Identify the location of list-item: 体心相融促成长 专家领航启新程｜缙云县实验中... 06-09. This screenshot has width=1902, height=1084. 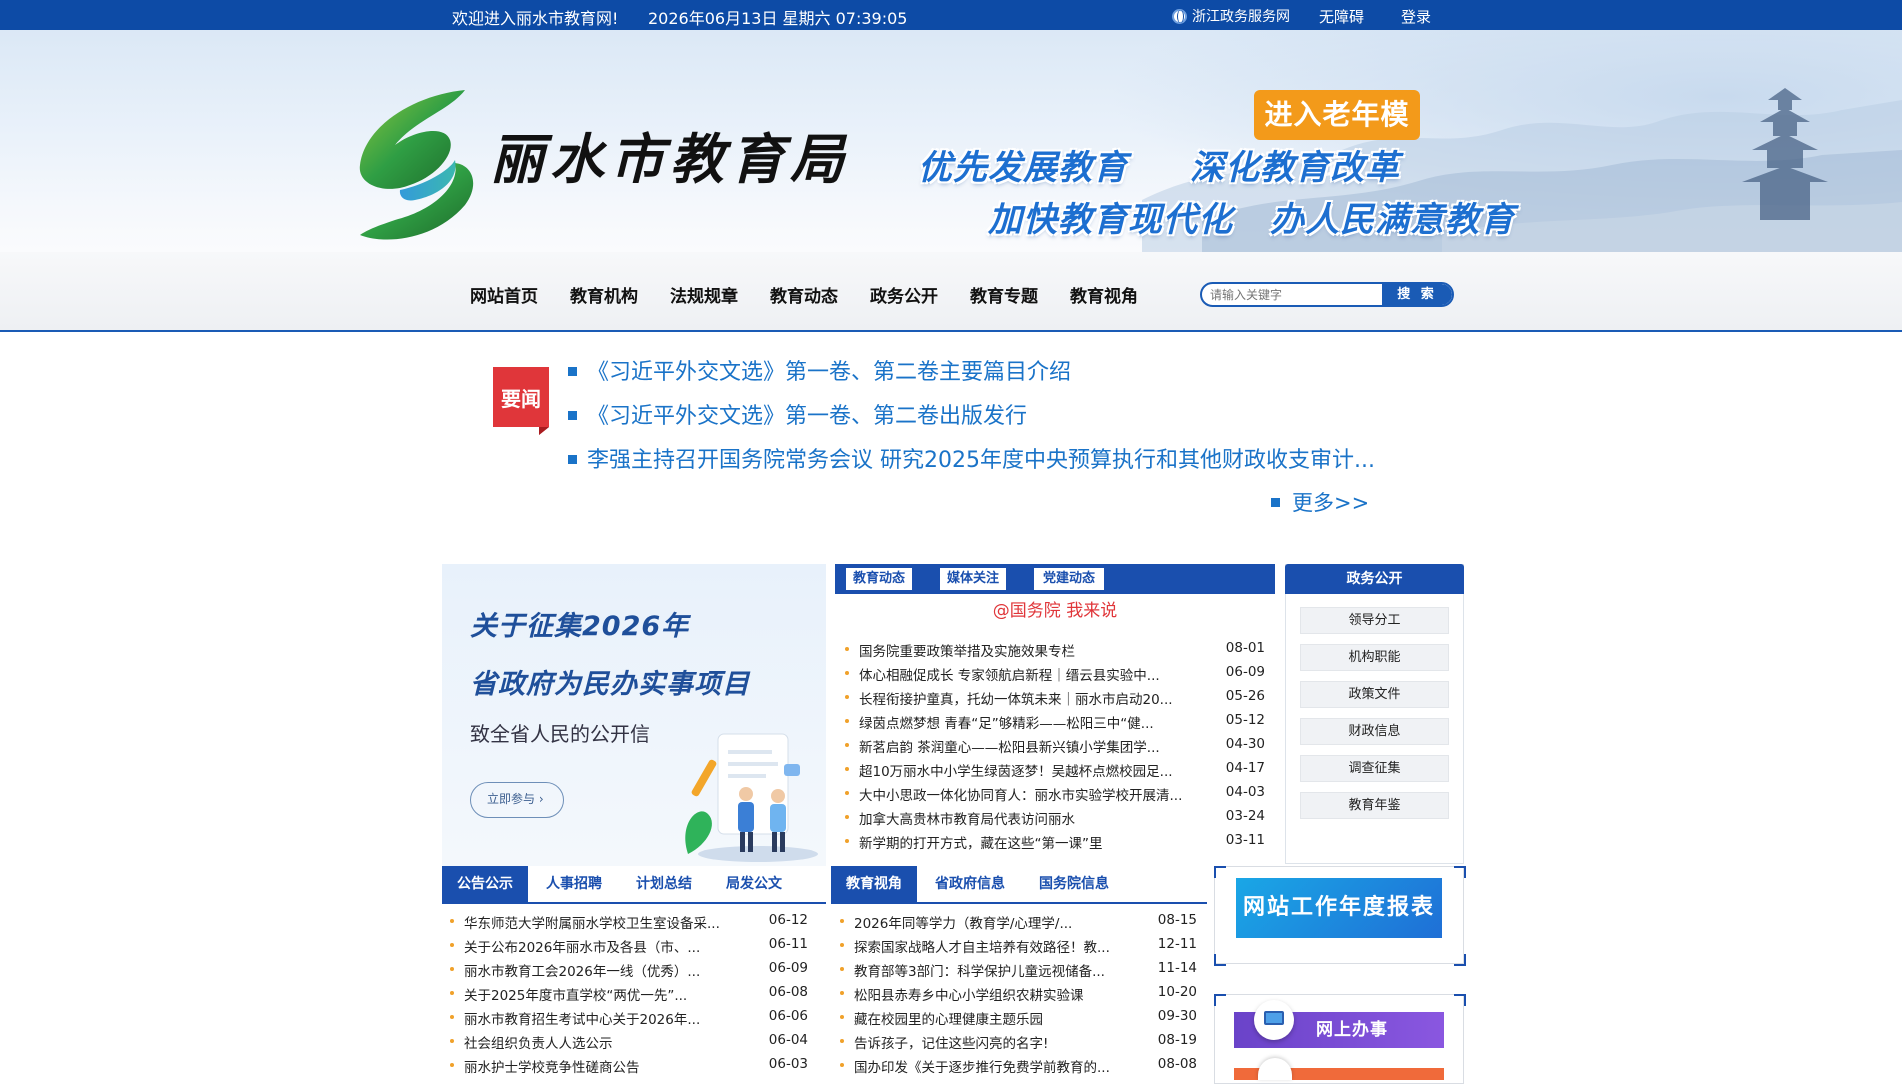
(1055, 674).